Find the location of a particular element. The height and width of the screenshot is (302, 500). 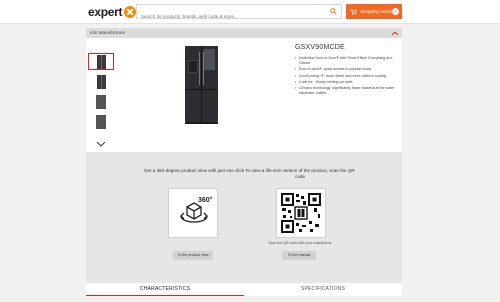

chevron-up-icon is located at coordinates (395, 33).